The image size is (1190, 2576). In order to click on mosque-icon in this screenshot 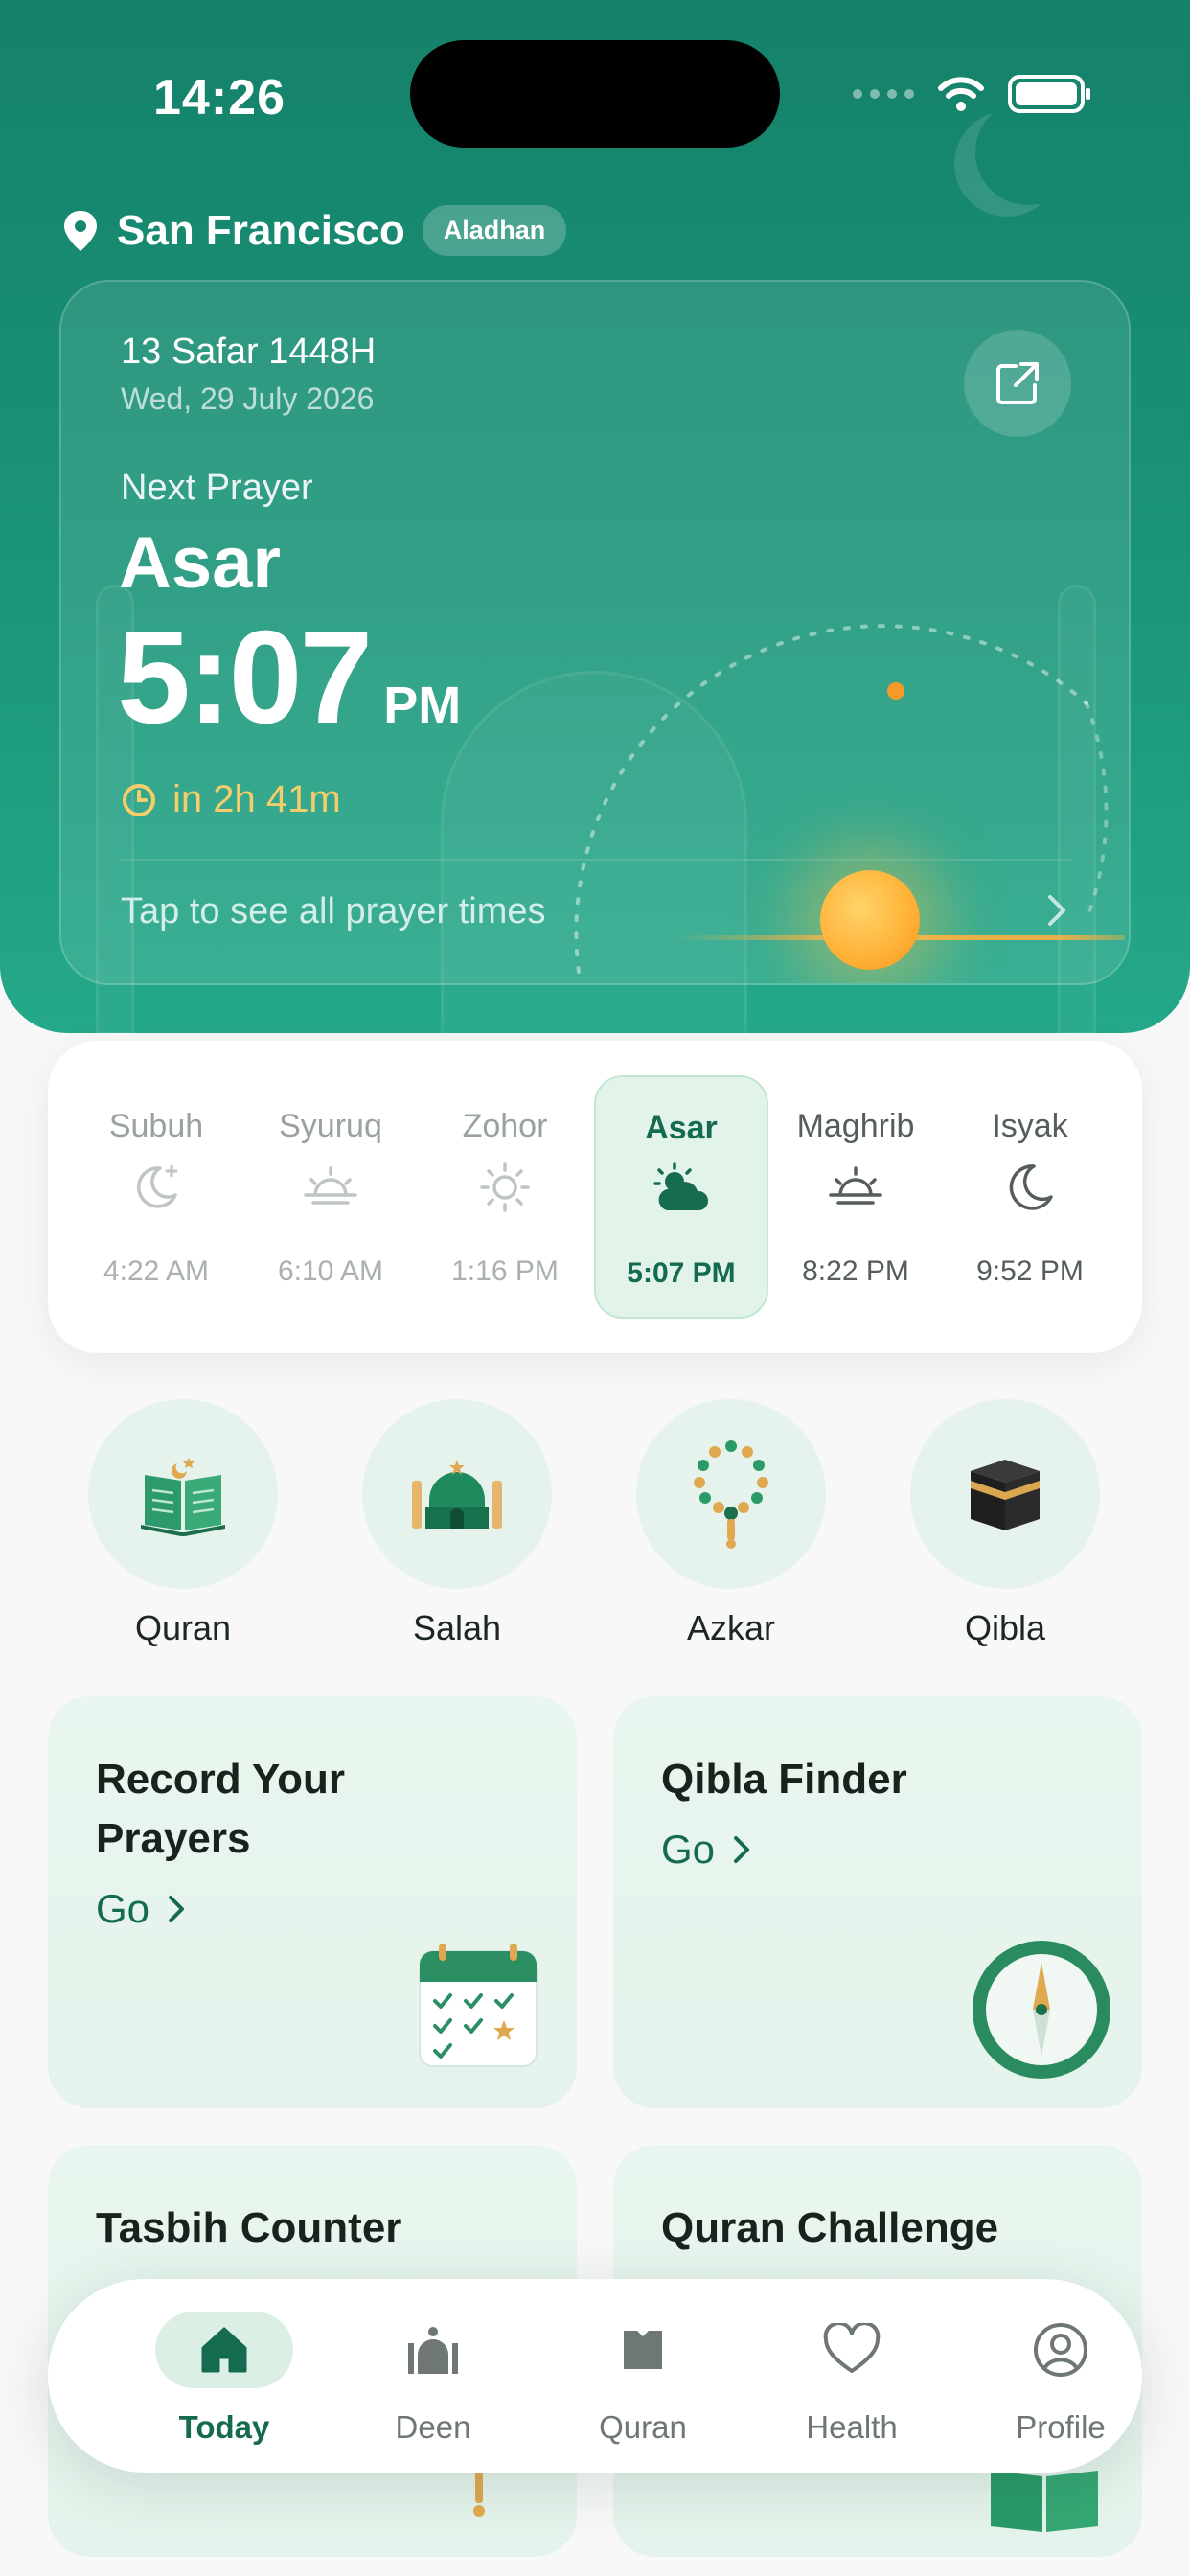, I will do `click(457, 1494)`.